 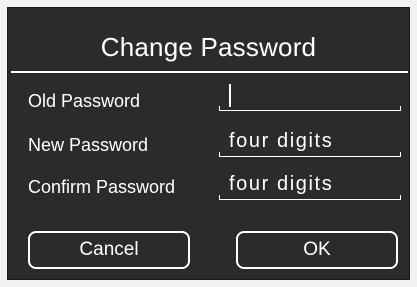 I want to click on new-password-label: New Password, so click(x=88, y=145).